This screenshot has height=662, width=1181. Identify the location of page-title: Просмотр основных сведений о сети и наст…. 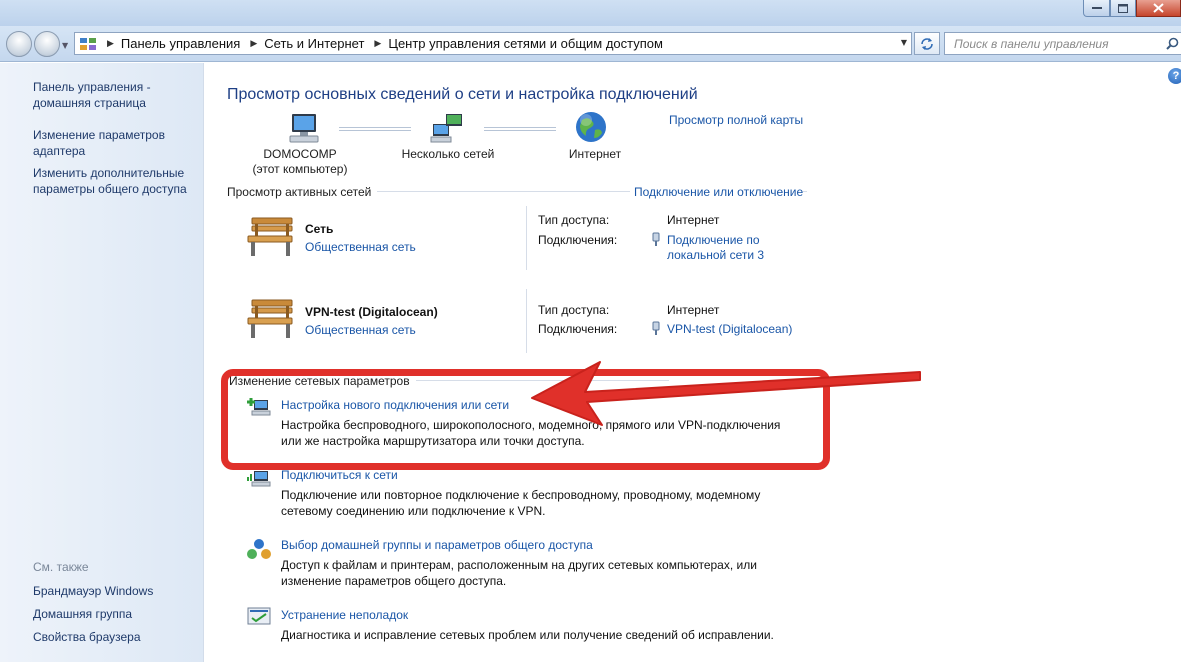
(462, 94).